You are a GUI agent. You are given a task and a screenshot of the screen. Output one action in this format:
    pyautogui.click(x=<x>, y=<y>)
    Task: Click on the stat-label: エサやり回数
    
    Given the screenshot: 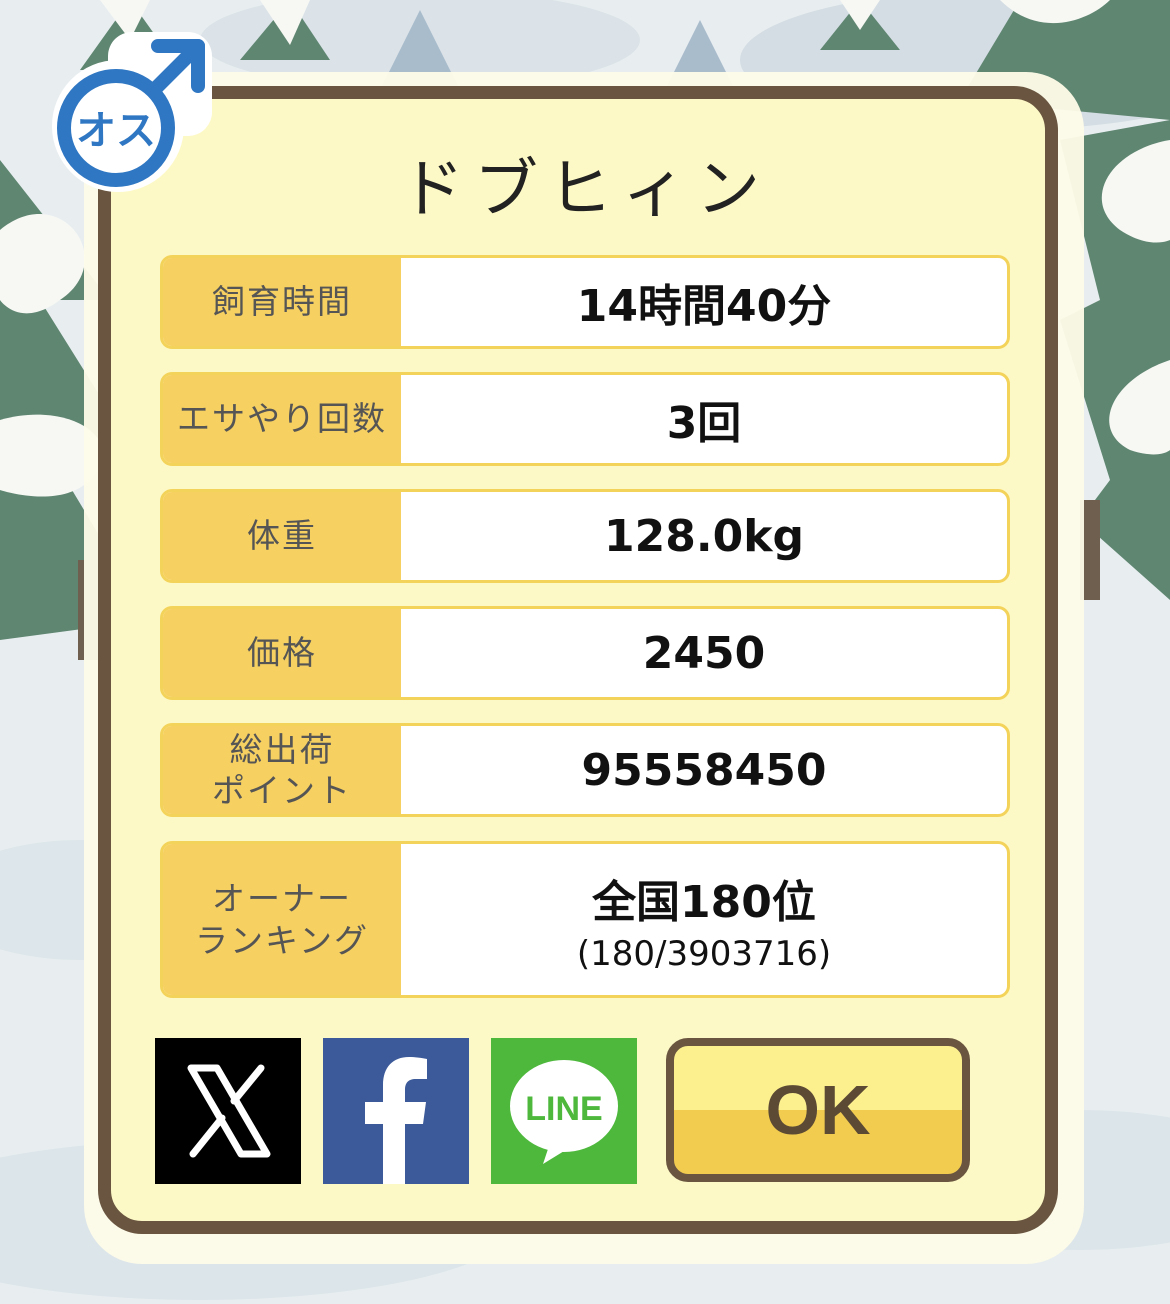 What is the action you would take?
    pyautogui.click(x=282, y=419)
    